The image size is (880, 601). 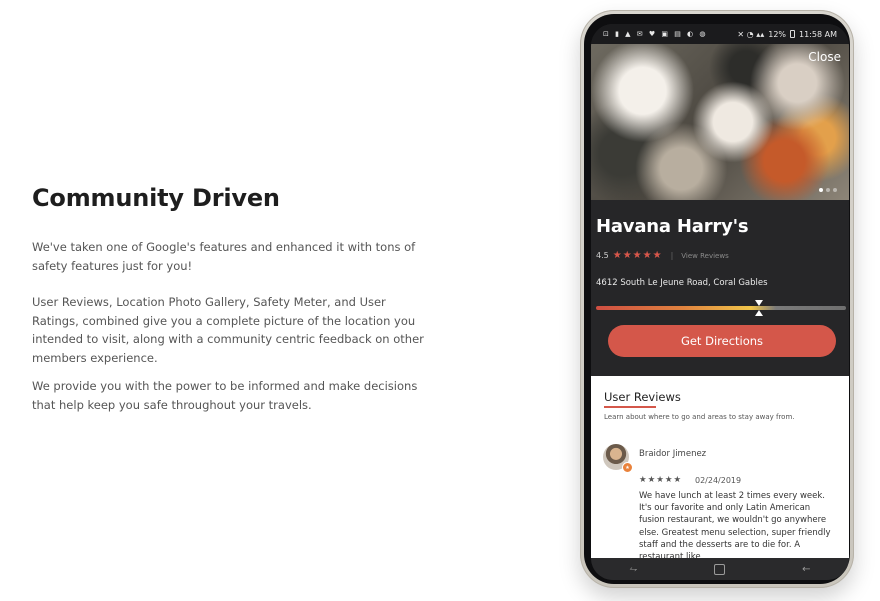 What do you see at coordinates (806, 569) in the screenshot?
I see `back-icon: ←` at bounding box center [806, 569].